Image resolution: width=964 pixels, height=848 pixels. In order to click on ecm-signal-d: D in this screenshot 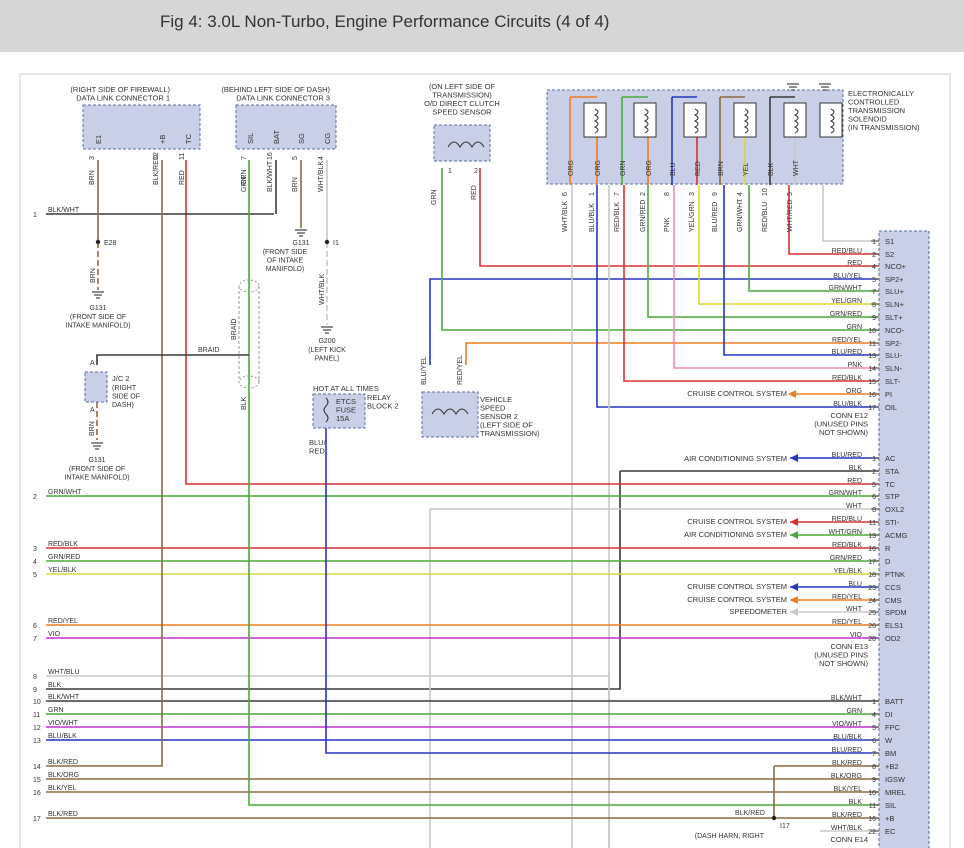, I will do `click(888, 561)`.